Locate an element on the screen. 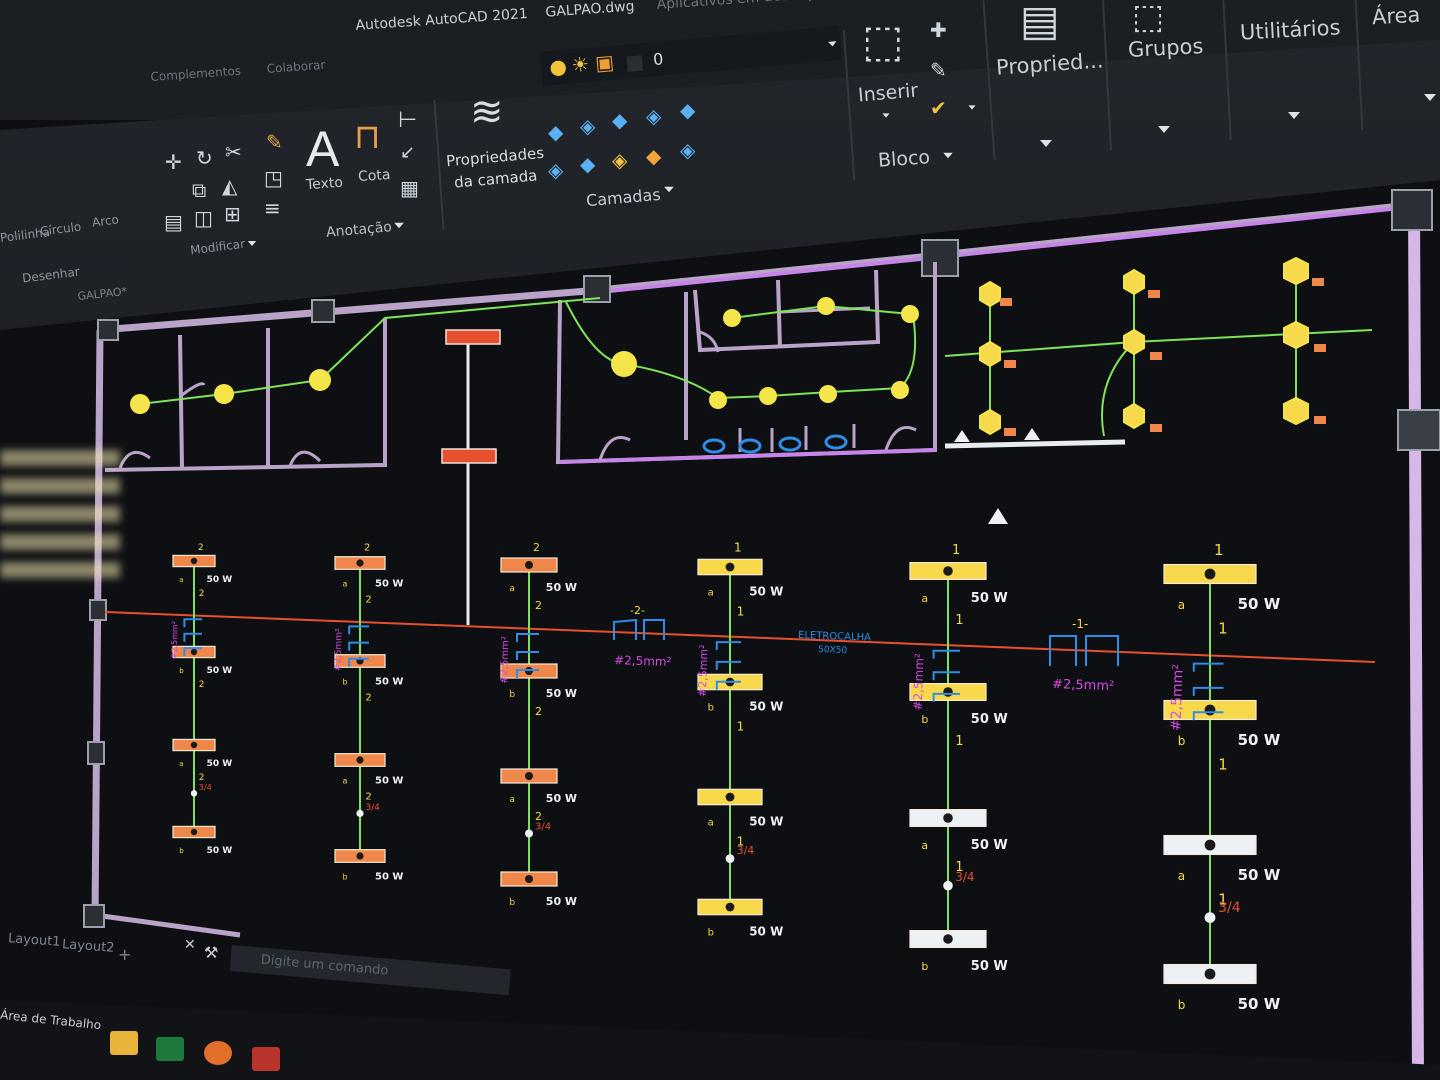 The image size is (1440, 1080). close-icon: ✕ is located at coordinates (190, 945).